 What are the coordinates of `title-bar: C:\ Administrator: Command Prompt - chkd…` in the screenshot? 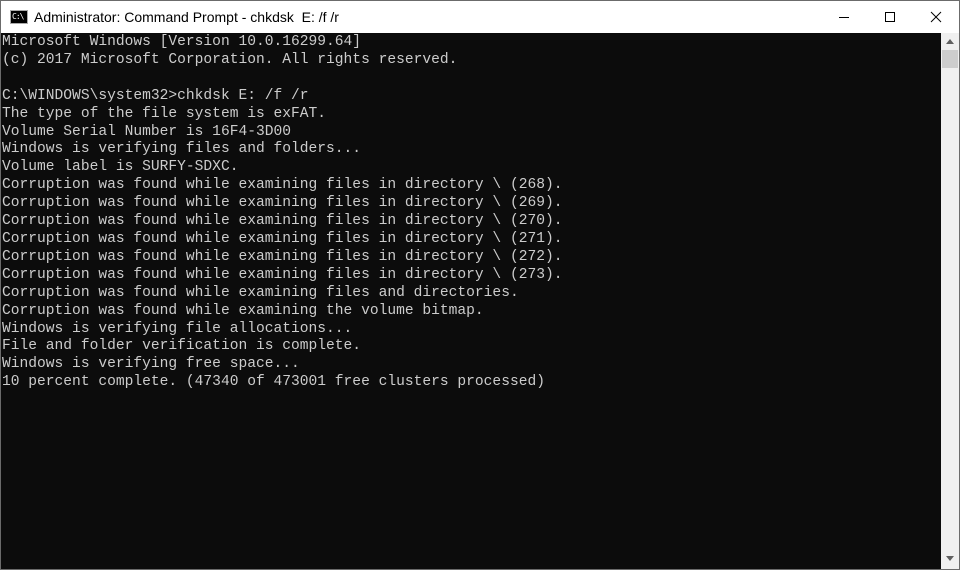 It's located at (480, 17).